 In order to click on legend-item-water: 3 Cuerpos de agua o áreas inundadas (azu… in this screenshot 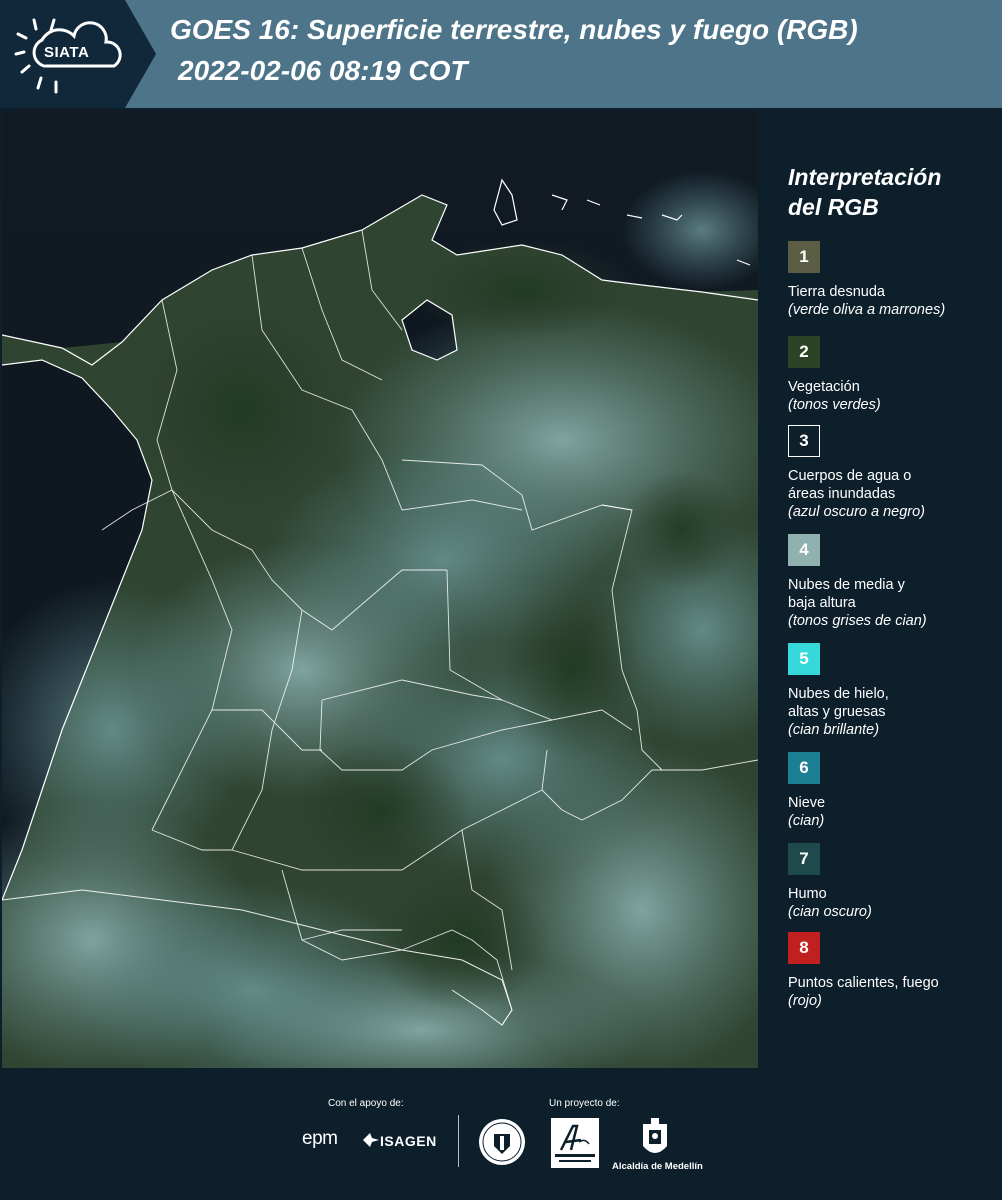, I will do `click(893, 473)`.